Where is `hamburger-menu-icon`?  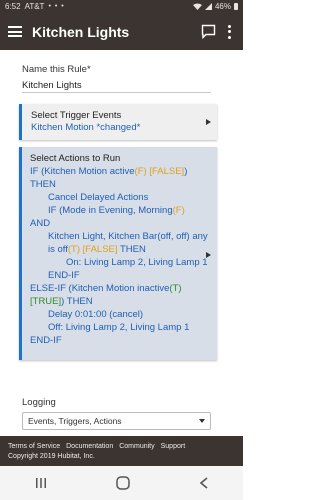 hamburger-menu-icon is located at coordinates (15, 32).